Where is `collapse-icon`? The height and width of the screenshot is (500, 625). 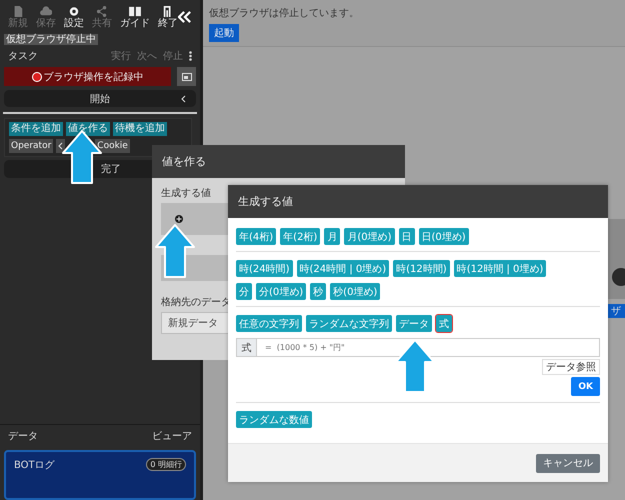 collapse-icon is located at coordinates (185, 17).